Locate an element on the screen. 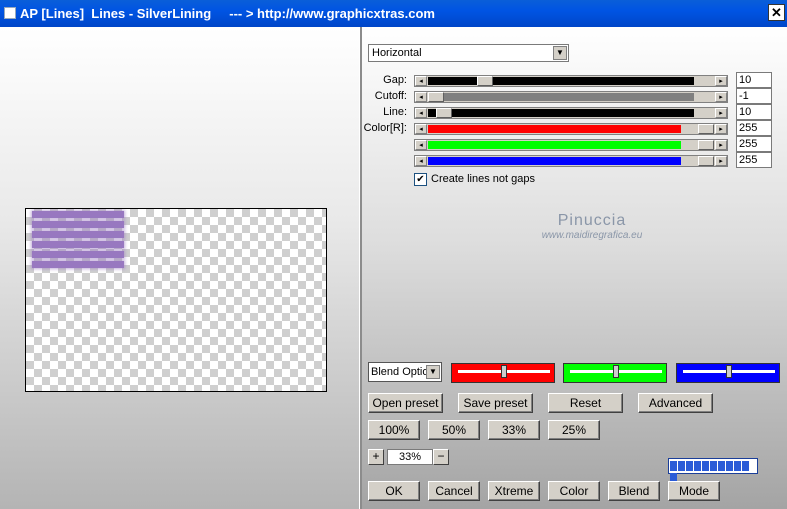  param-label: Cutoff: is located at coordinates (390, 96).